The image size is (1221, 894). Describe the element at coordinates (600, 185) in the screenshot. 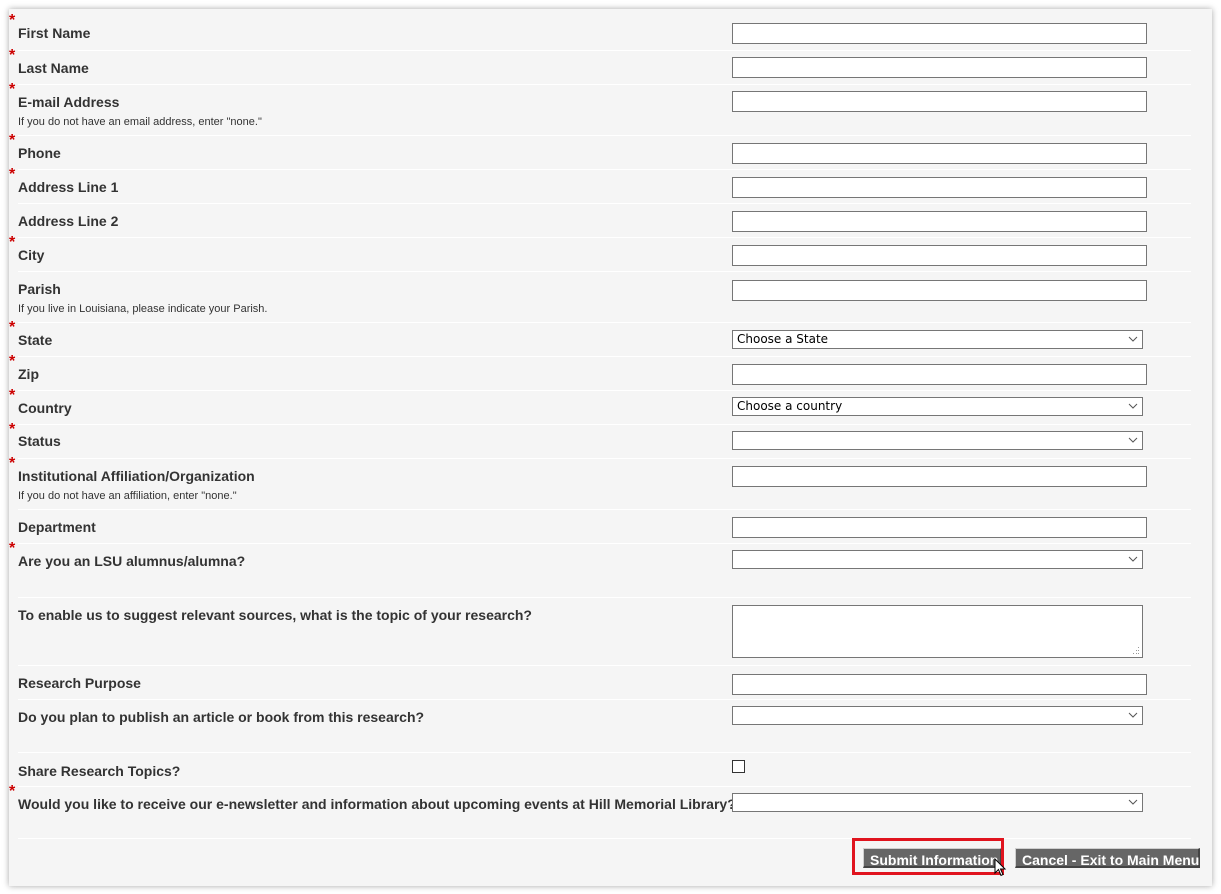

I see `form-row-address-line-1: * Address Line 1` at that location.